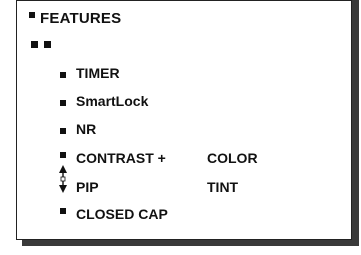 The image size is (361, 255). I want to click on up-down-arrow-icon, so click(63, 179).